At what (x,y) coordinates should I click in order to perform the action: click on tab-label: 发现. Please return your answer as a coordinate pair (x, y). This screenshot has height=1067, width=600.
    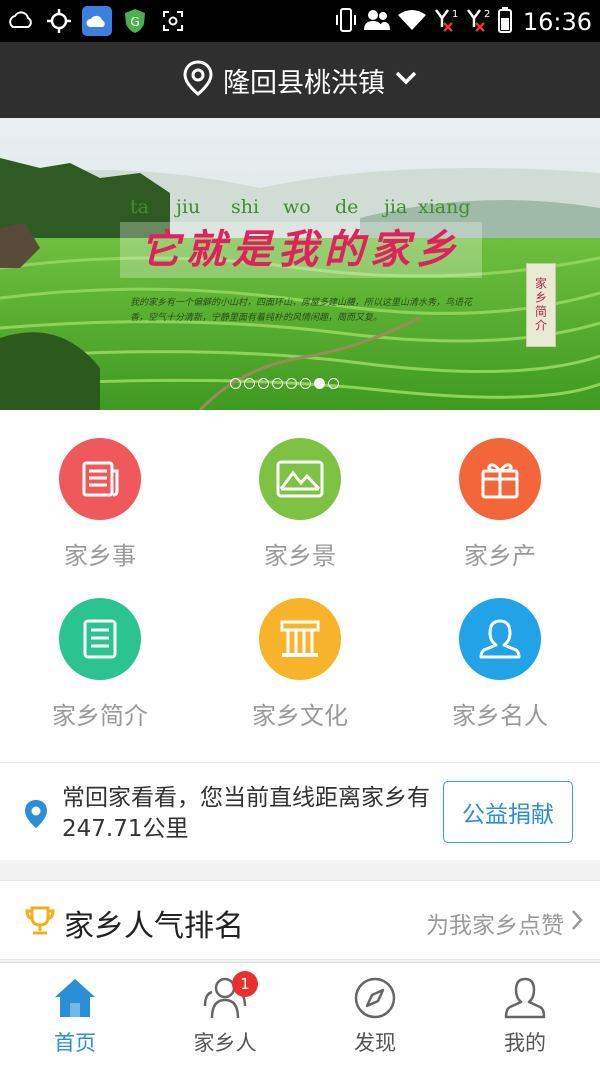
    Looking at the image, I should click on (375, 1043).